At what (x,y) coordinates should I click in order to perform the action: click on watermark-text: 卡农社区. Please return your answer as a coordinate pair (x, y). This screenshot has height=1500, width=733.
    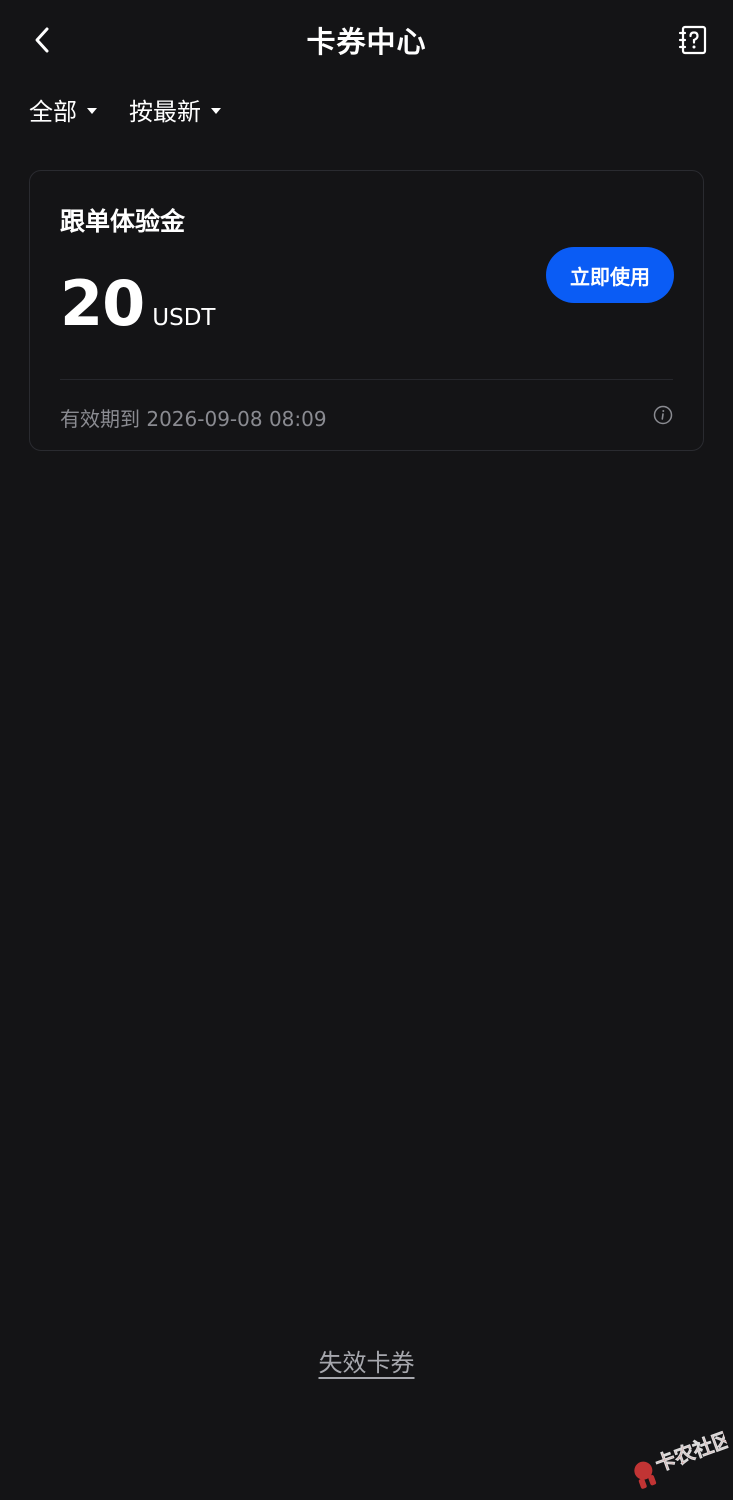
    Looking at the image, I should click on (692, 1451).